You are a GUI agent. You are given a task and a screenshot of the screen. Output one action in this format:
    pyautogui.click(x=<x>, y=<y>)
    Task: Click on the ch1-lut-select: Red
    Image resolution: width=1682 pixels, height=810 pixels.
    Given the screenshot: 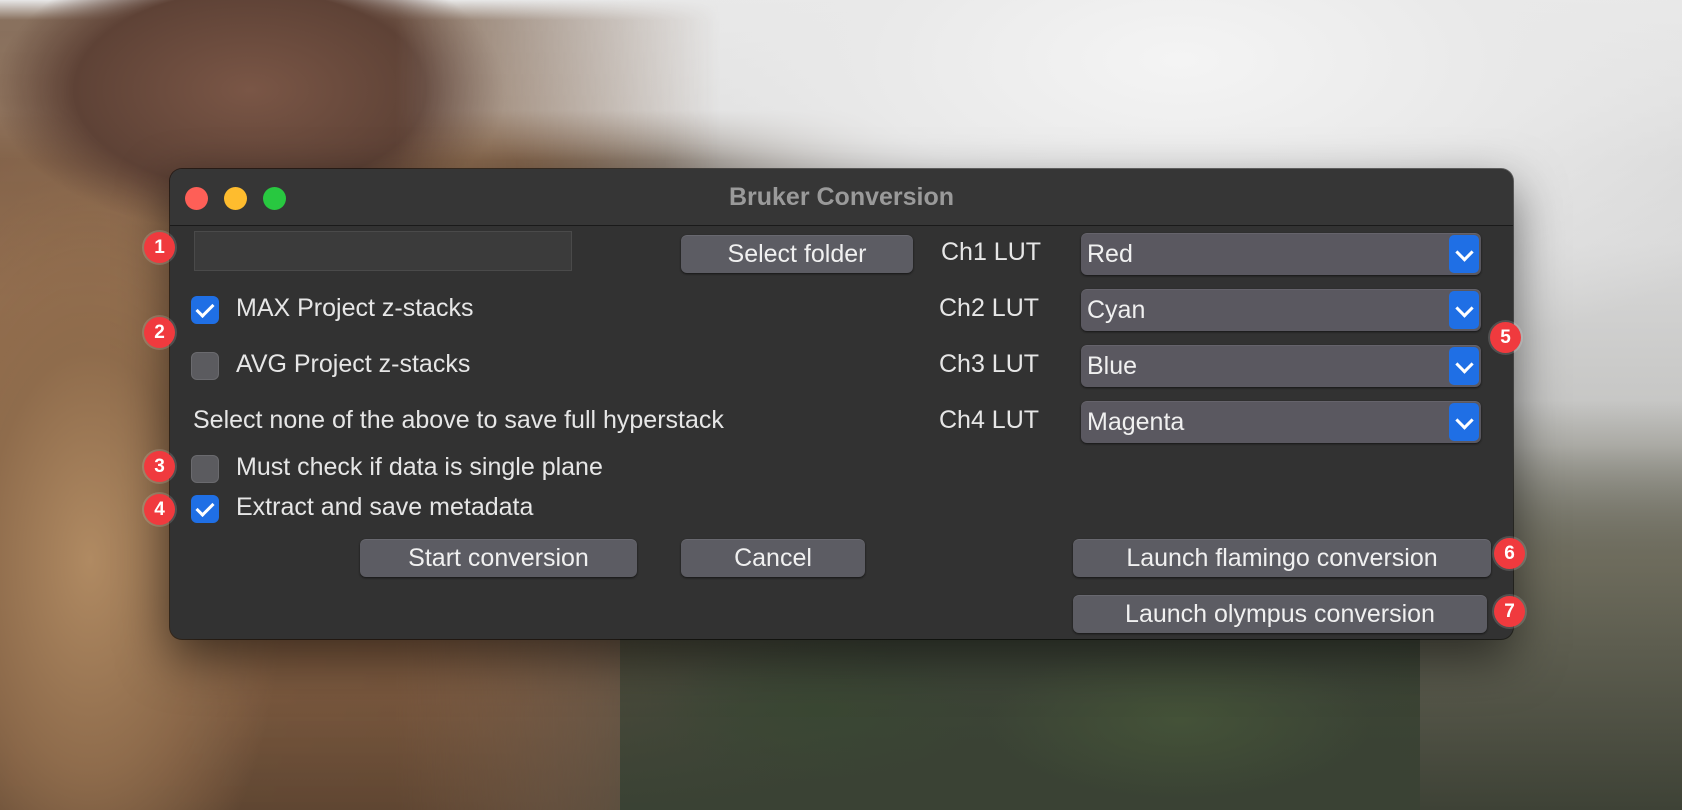 What is the action you would take?
    pyautogui.click(x=1281, y=254)
    